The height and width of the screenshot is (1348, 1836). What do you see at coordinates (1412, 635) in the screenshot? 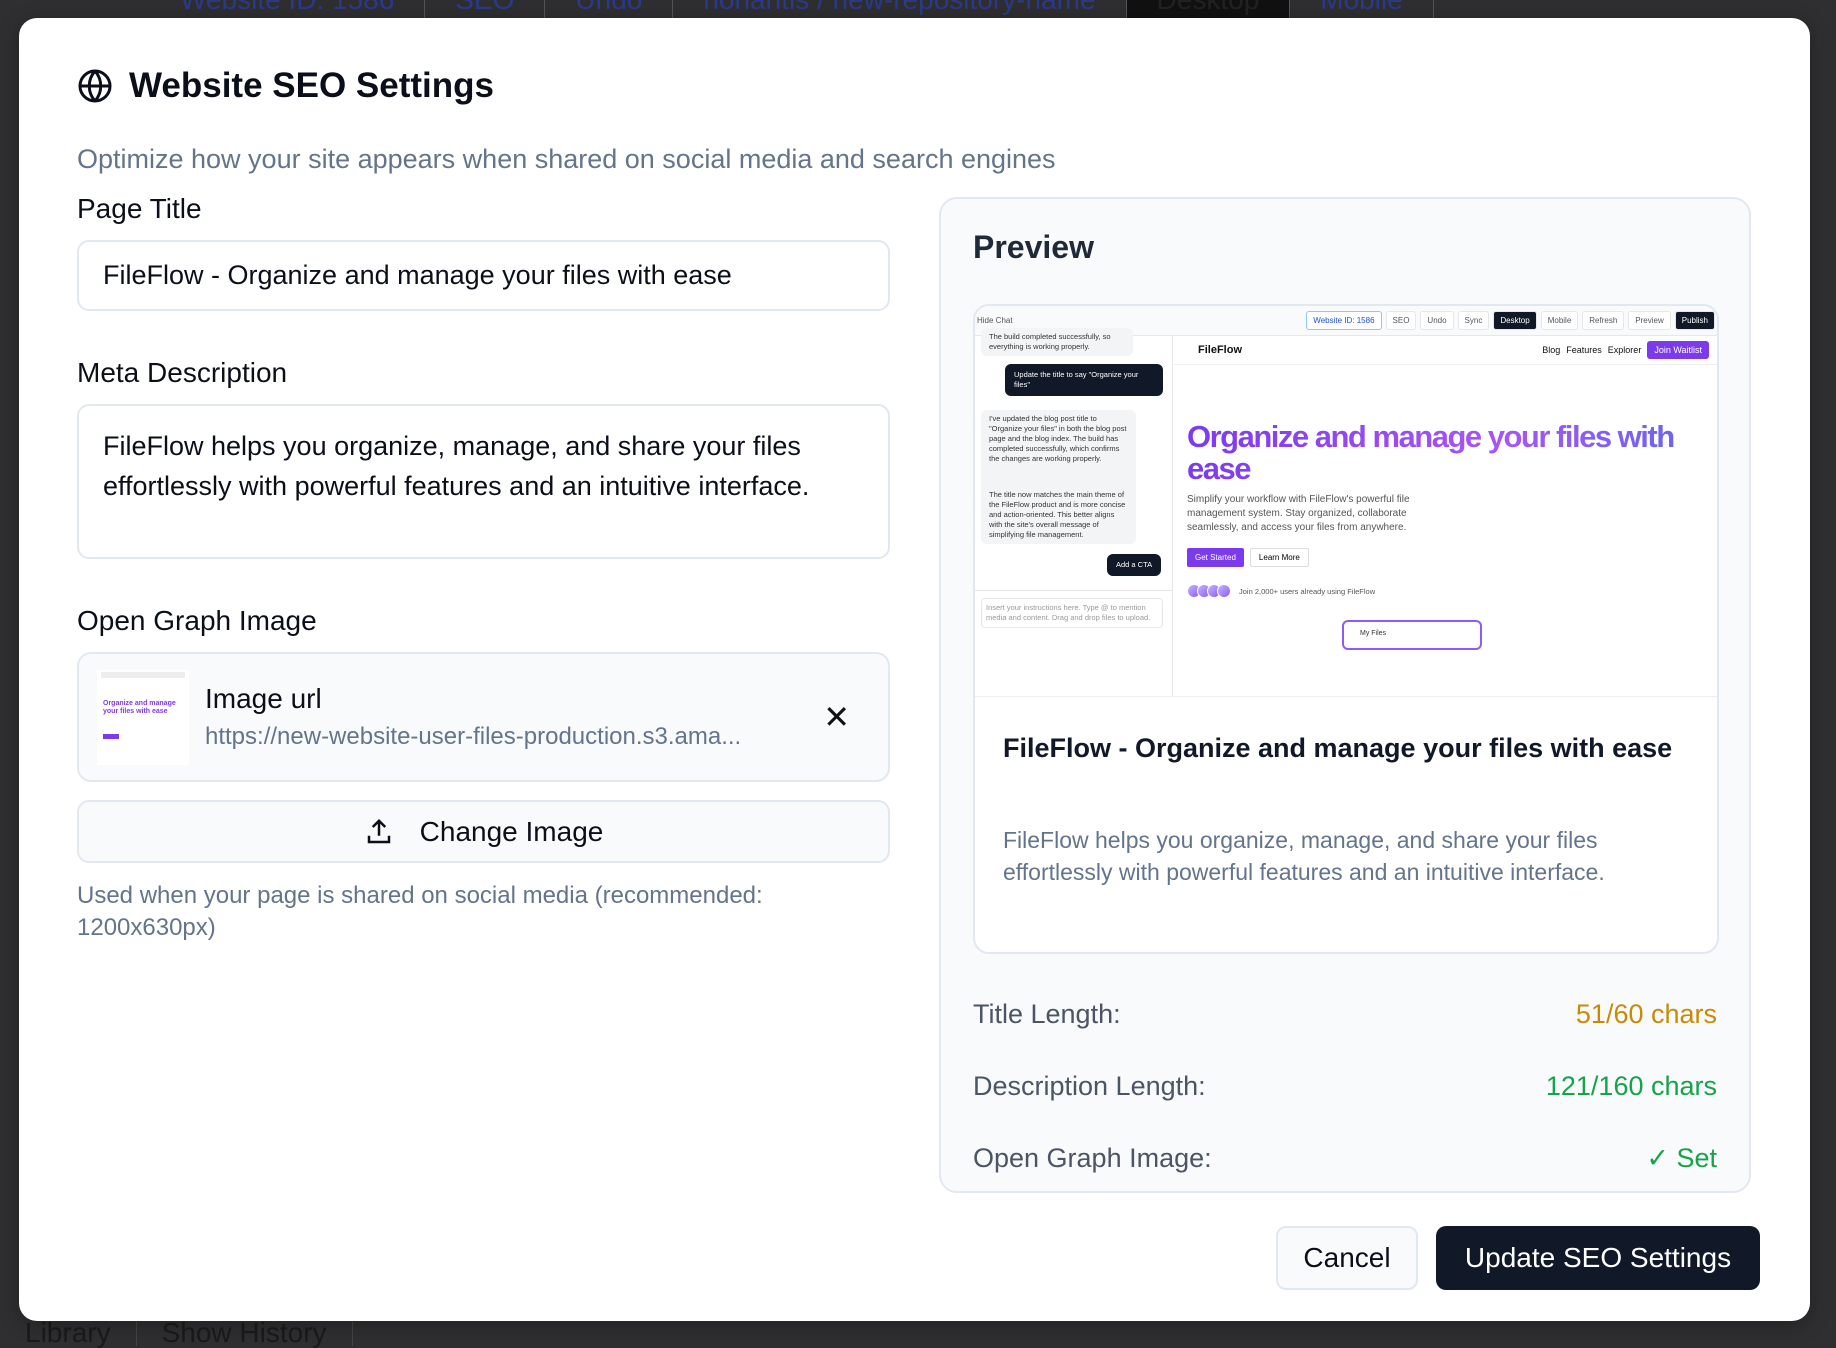
I see `ss-files-card: My Files` at bounding box center [1412, 635].